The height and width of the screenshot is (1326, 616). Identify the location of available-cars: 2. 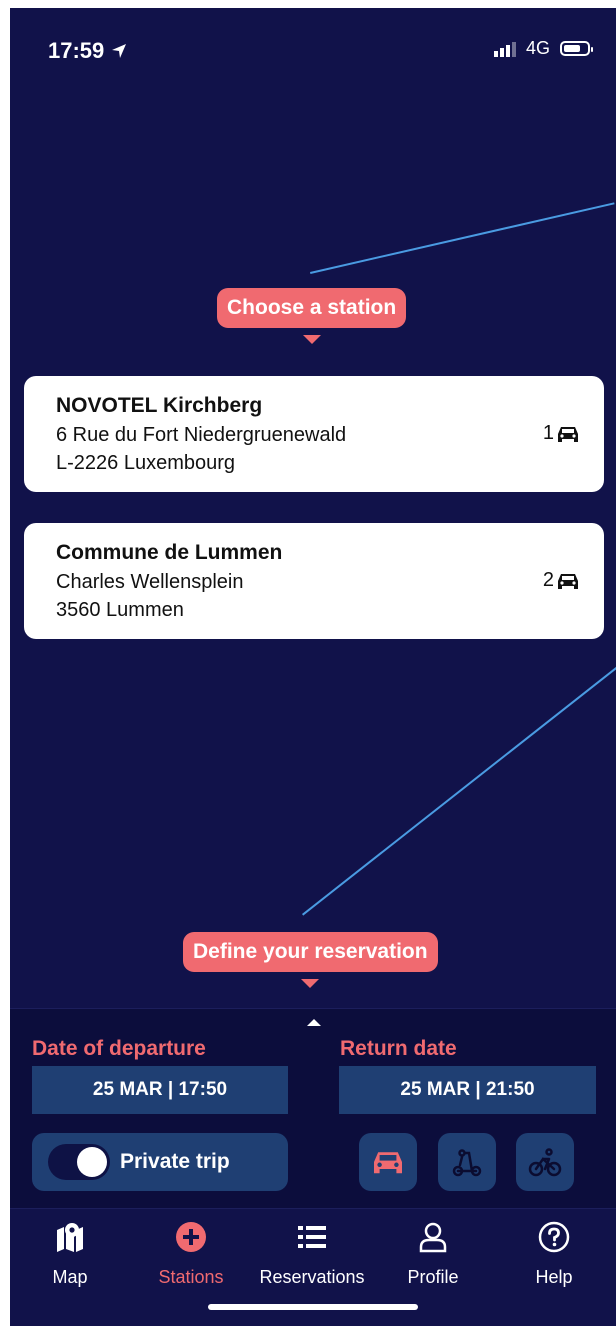
(561, 580).